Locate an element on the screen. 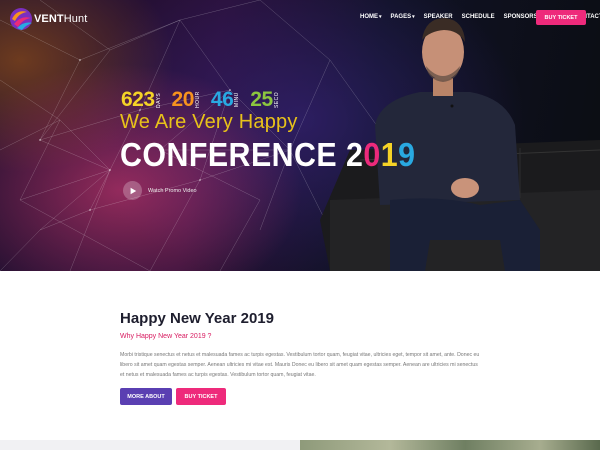  section-title: Happy New Year 2019 is located at coordinates (197, 318).